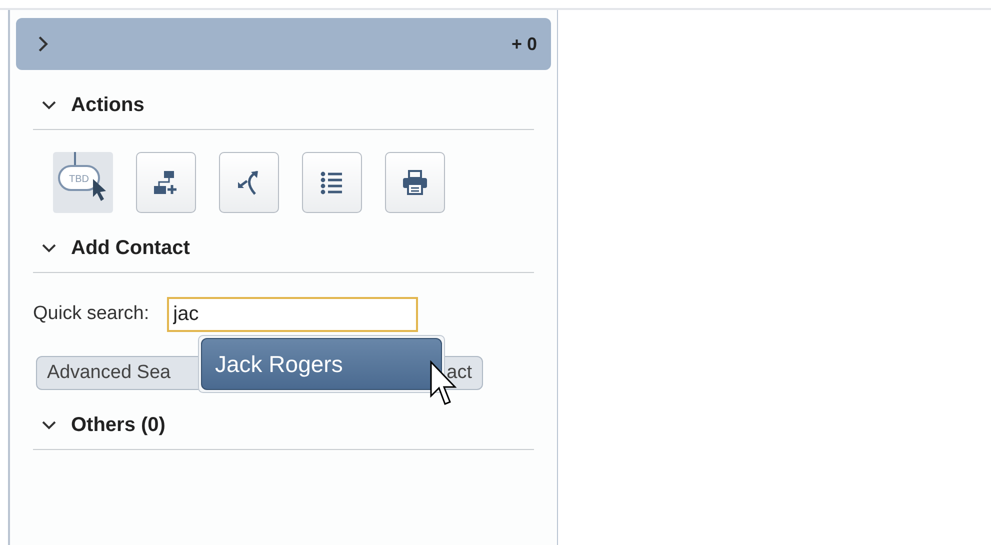 The height and width of the screenshot is (545, 991). I want to click on field-label: Quick search:, so click(91, 314).